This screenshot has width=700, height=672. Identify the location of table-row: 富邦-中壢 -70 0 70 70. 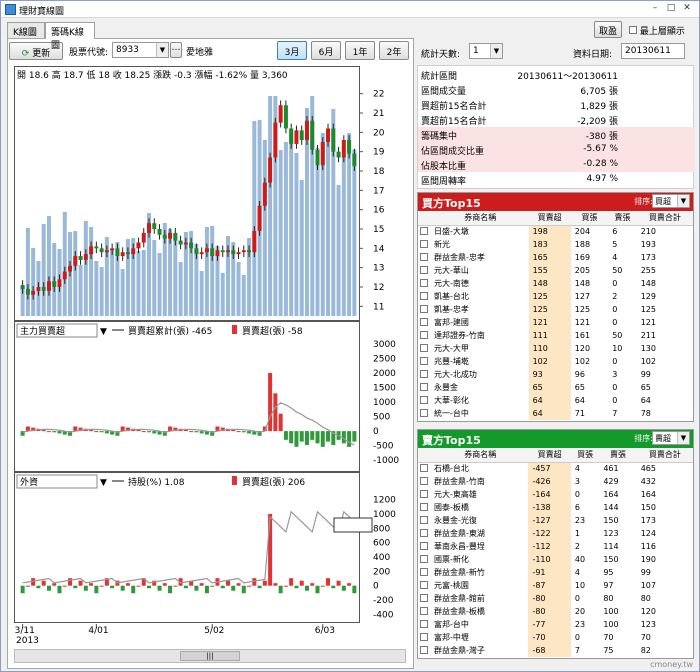
(555, 637).